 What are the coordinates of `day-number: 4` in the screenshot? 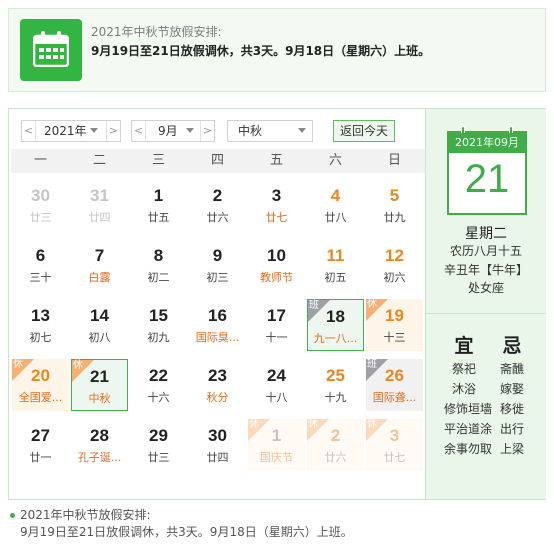 It's located at (335, 195).